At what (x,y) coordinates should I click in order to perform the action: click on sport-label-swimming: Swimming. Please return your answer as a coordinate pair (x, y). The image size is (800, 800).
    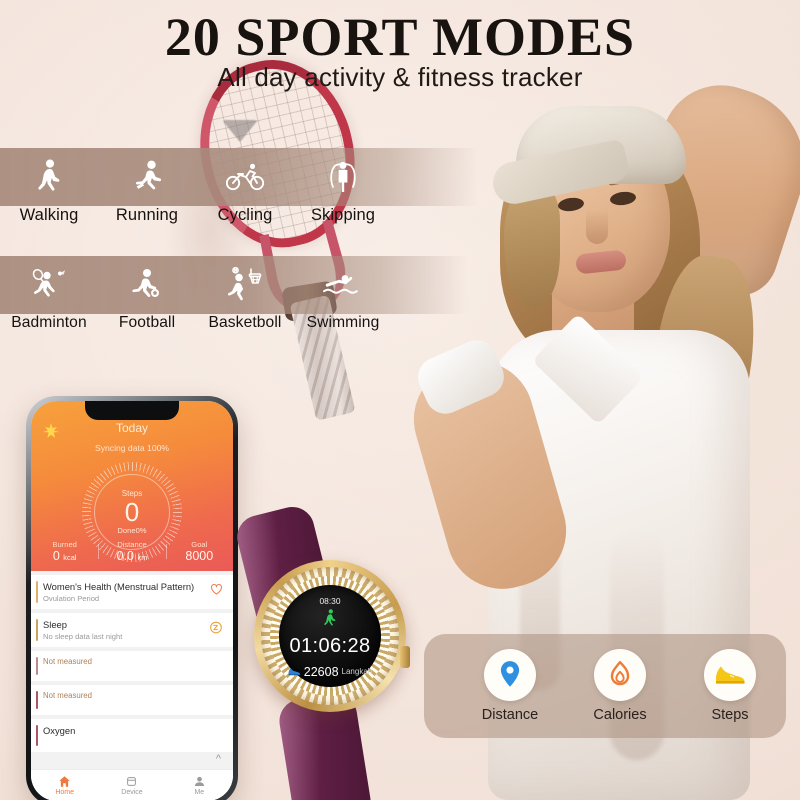
    Looking at the image, I should click on (343, 322).